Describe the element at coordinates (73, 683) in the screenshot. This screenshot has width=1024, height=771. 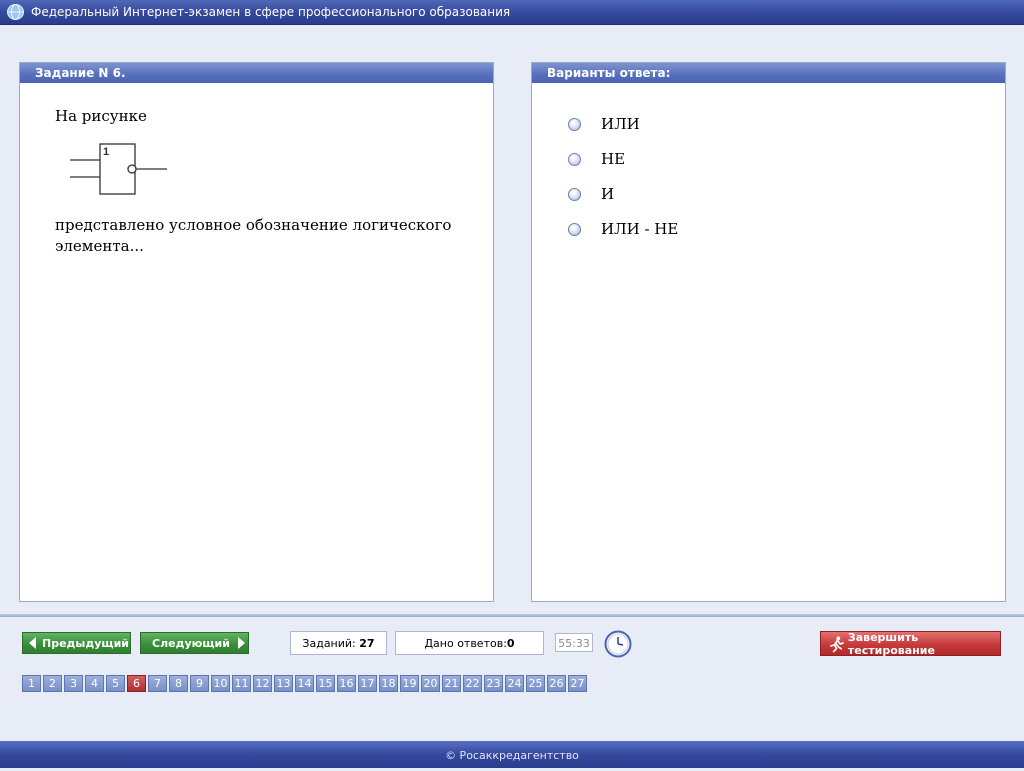
I see `page-button-3: 3` at that location.